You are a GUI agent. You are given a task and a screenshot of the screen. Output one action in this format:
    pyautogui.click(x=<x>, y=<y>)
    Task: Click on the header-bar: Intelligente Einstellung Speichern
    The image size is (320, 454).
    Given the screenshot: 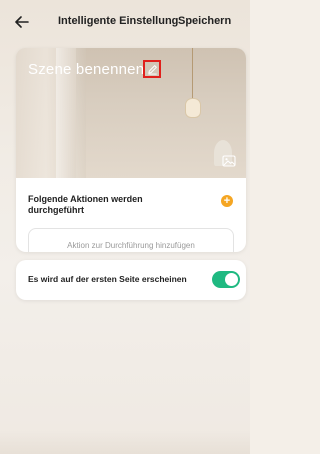 What is the action you would take?
    pyautogui.click(x=125, y=23)
    